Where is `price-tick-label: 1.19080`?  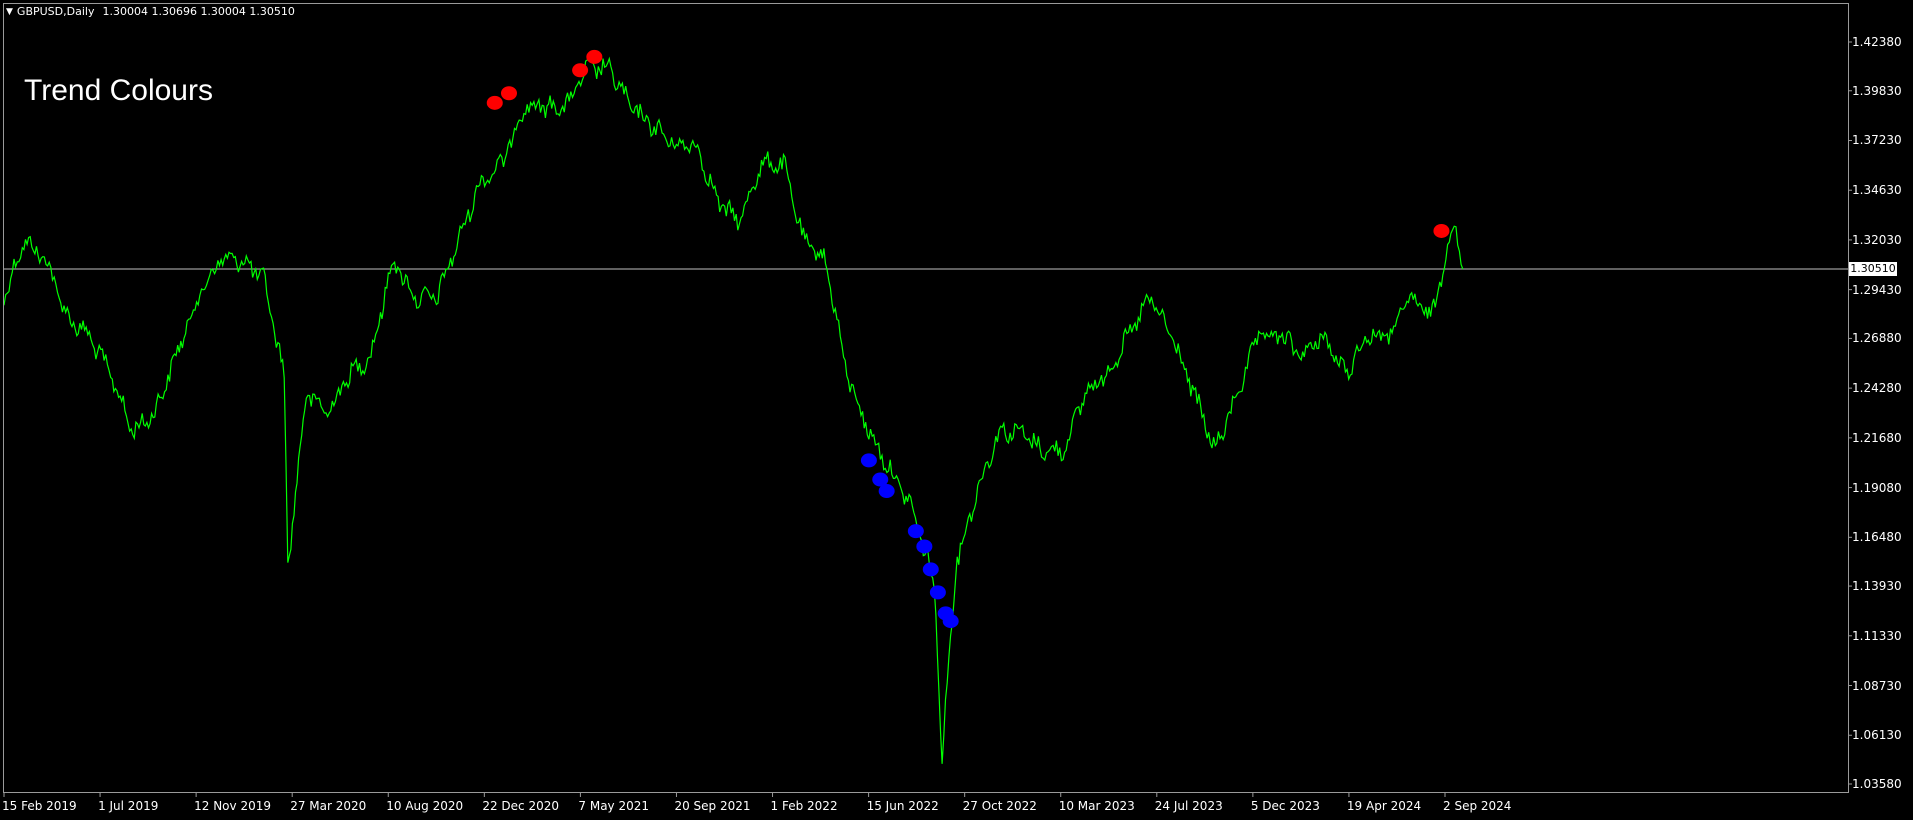
price-tick-label: 1.19080 is located at coordinates (1877, 487).